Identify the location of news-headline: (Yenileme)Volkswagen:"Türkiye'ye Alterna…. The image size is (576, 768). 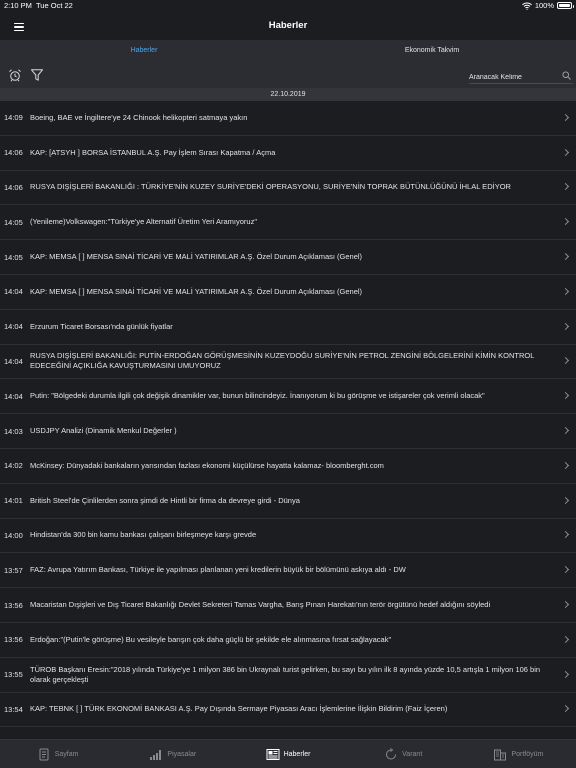
(143, 222).